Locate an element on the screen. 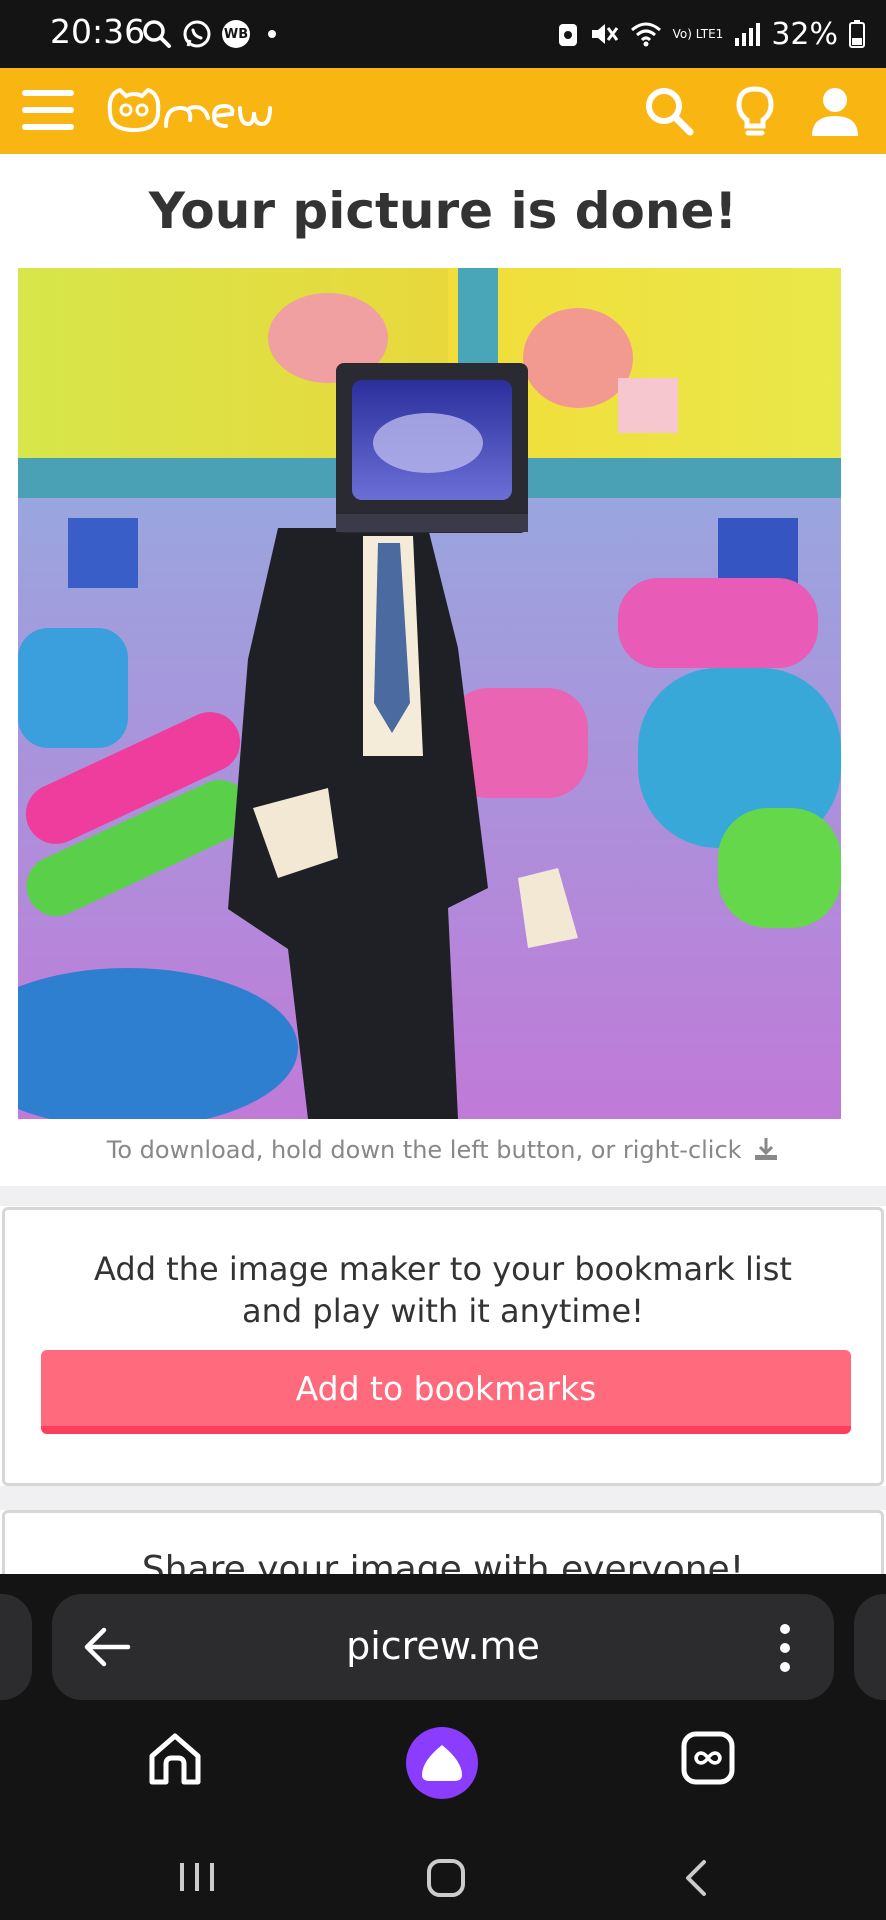 The image size is (886, 1920). add-to-bookmarks-button: Add to bookmarks is located at coordinates (446, 1392).